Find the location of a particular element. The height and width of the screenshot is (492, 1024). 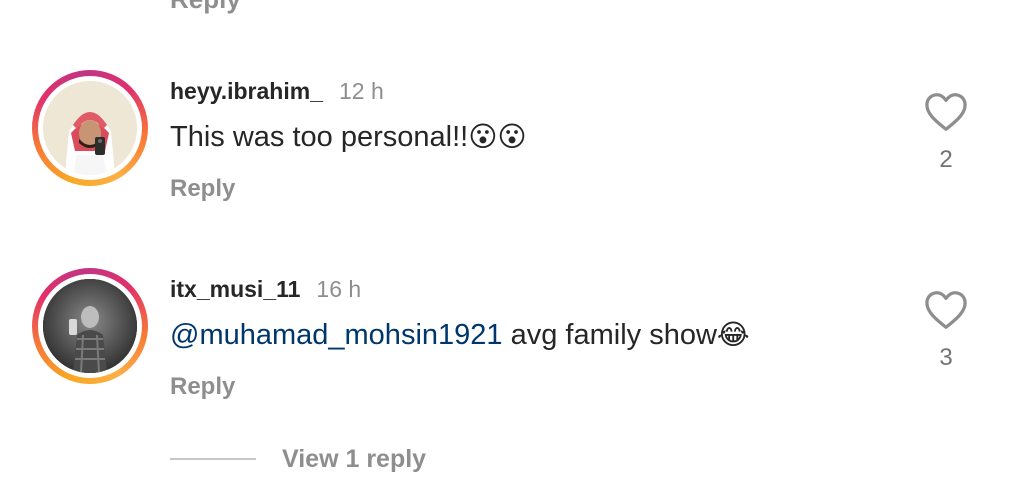

divider-line is located at coordinates (213, 459).